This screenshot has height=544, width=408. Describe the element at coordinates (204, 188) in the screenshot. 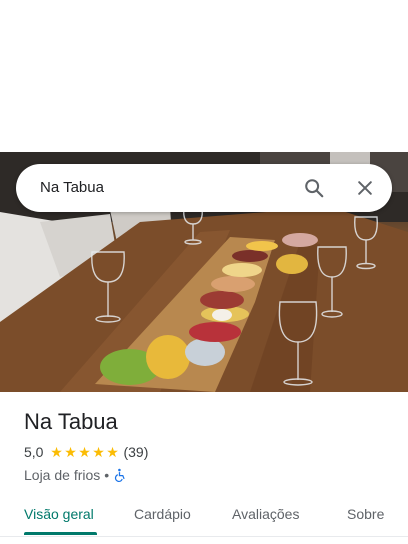

I see `search-bar: Na Tabua` at that location.